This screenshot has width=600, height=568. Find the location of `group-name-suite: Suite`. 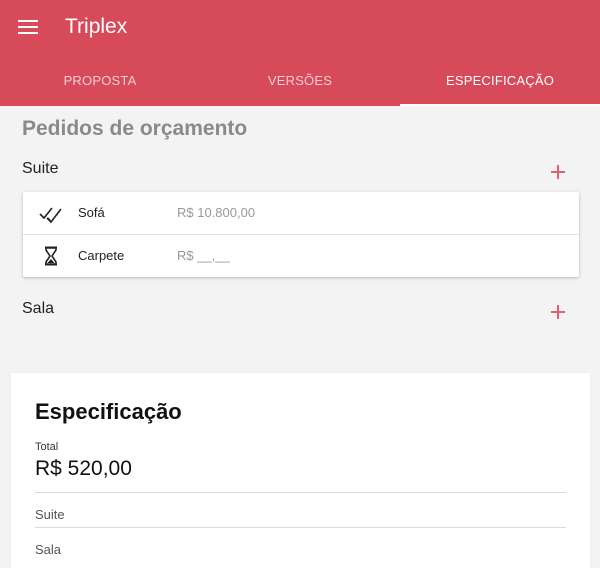

group-name-suite: Suite is located at coordinates (40, 168).